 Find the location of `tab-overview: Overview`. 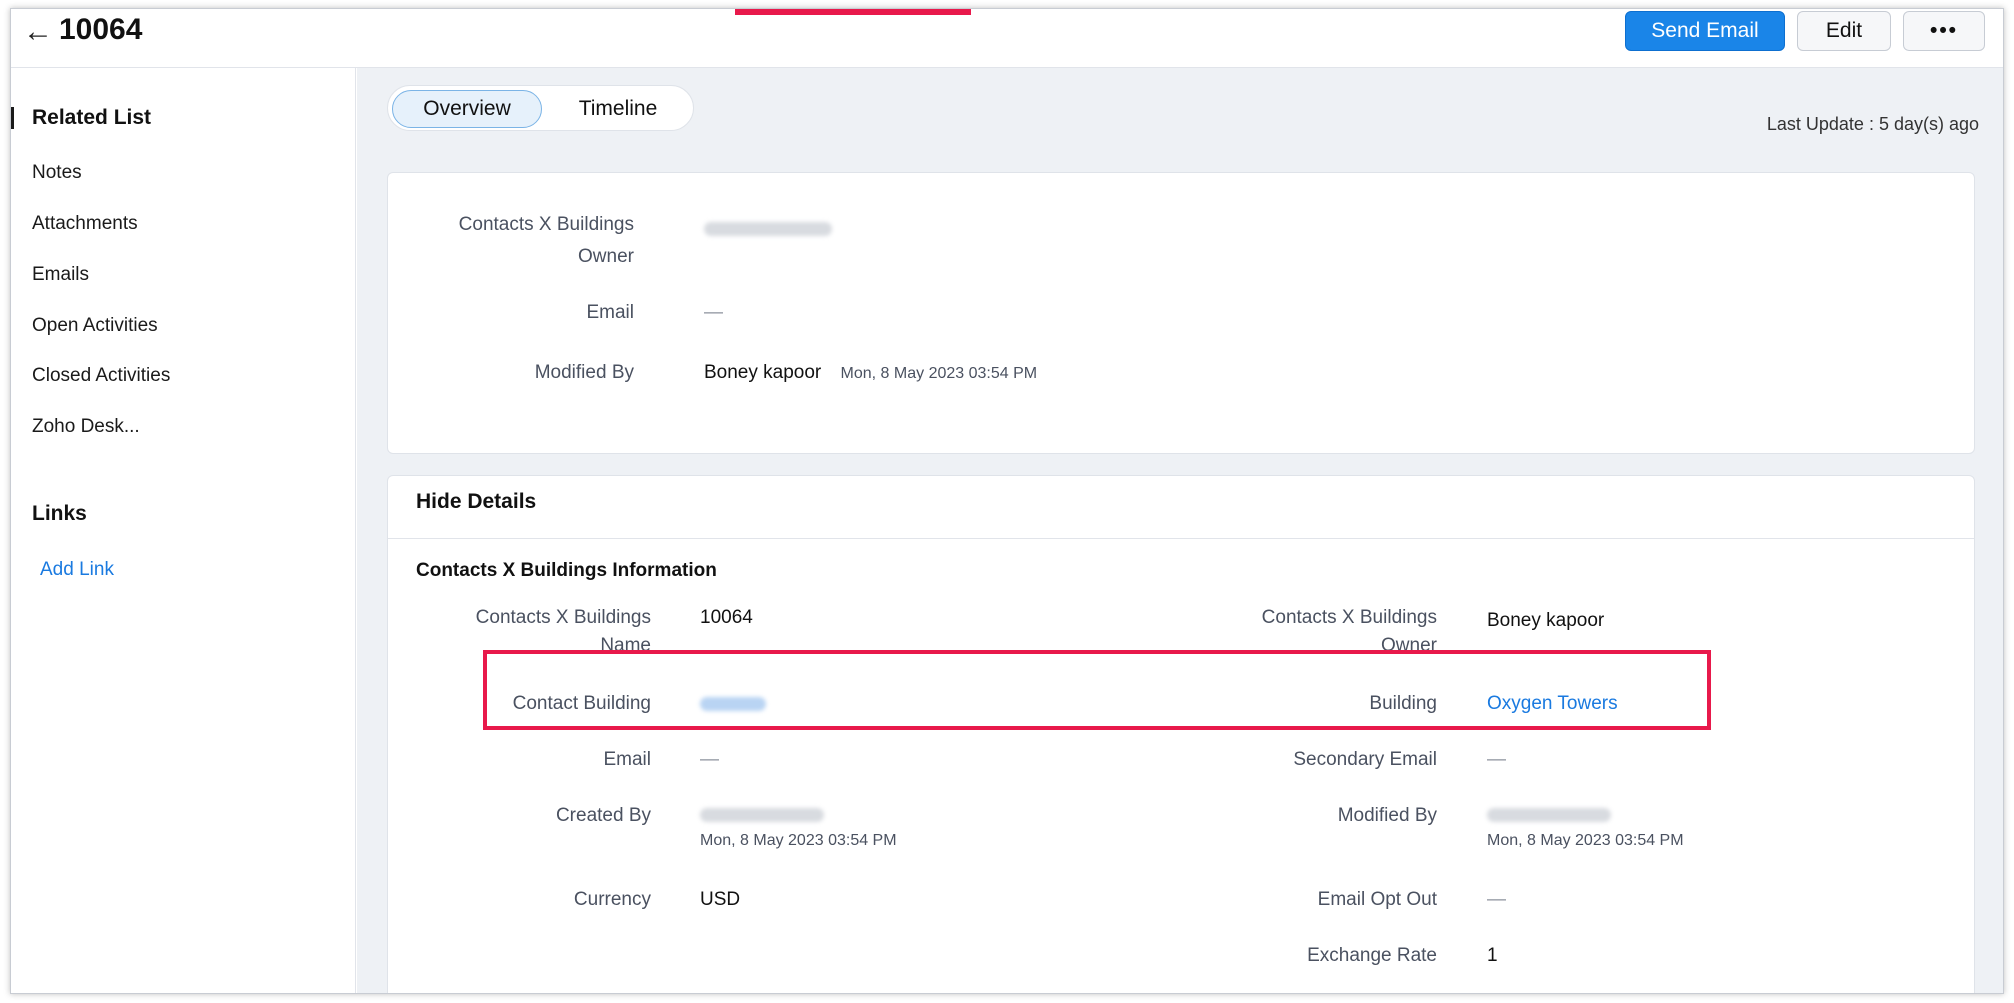

tab-overview: Overview is located at coordinates (467, 109).